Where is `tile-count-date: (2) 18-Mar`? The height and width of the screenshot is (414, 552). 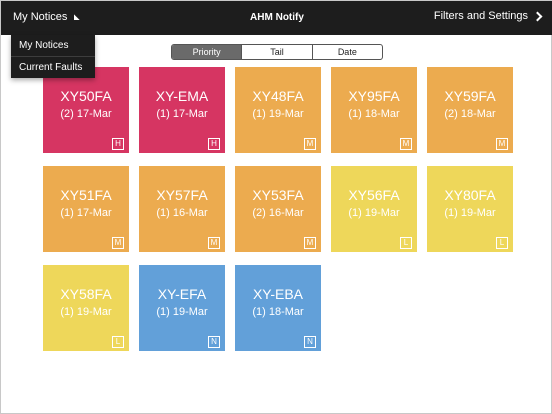 tile-count-date: (2) 18-Mar is located at coordinates (470, 114).